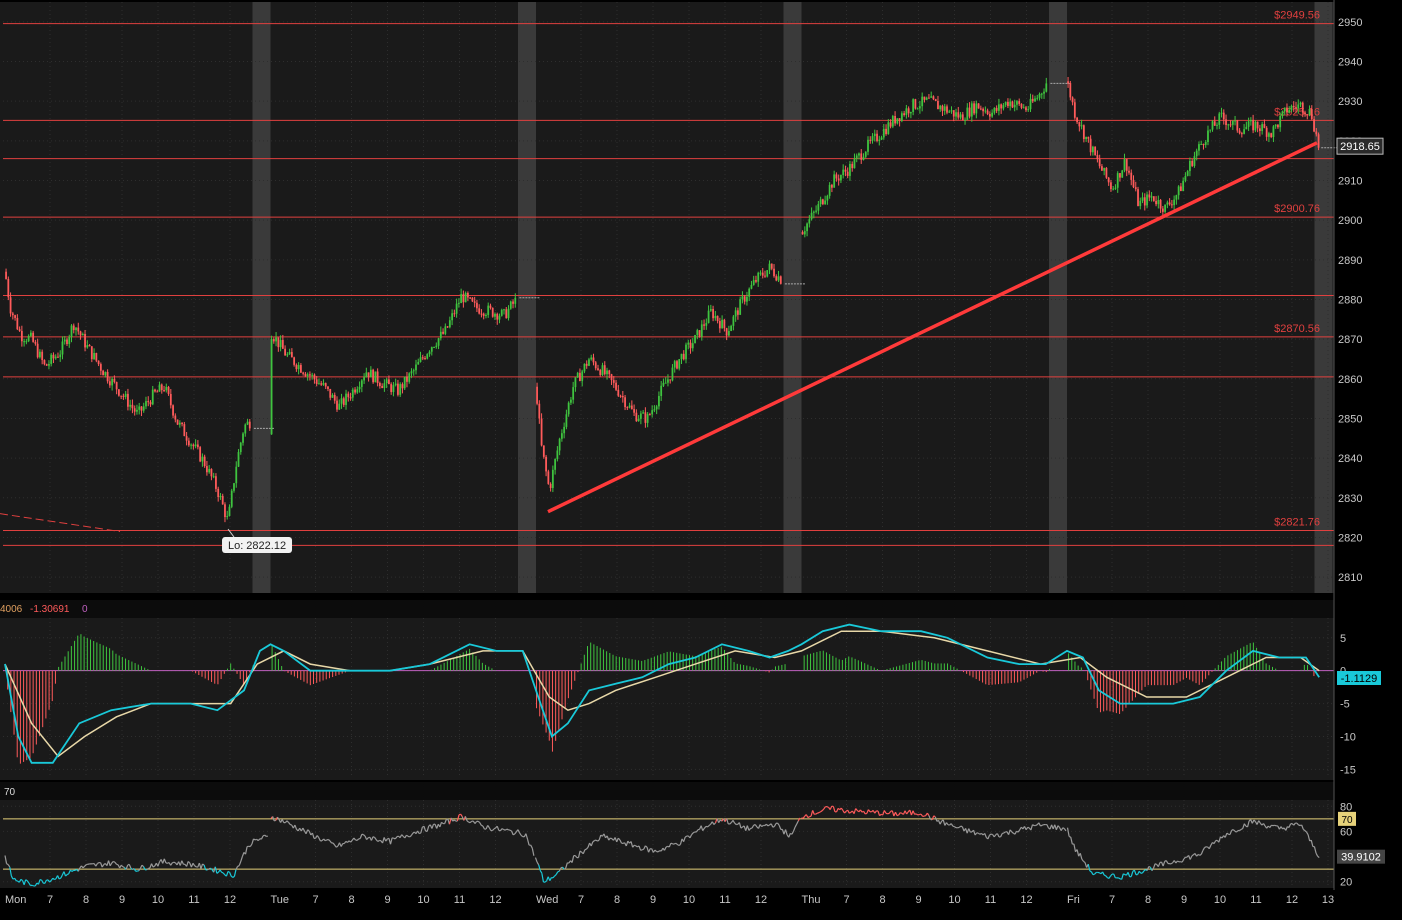 This screenshot has width=1402, height=920. What do you see at coordinates (1350, 261) in the screenshot?
I see `y-tick-label: 2890` at bounding box center [1350, 261].